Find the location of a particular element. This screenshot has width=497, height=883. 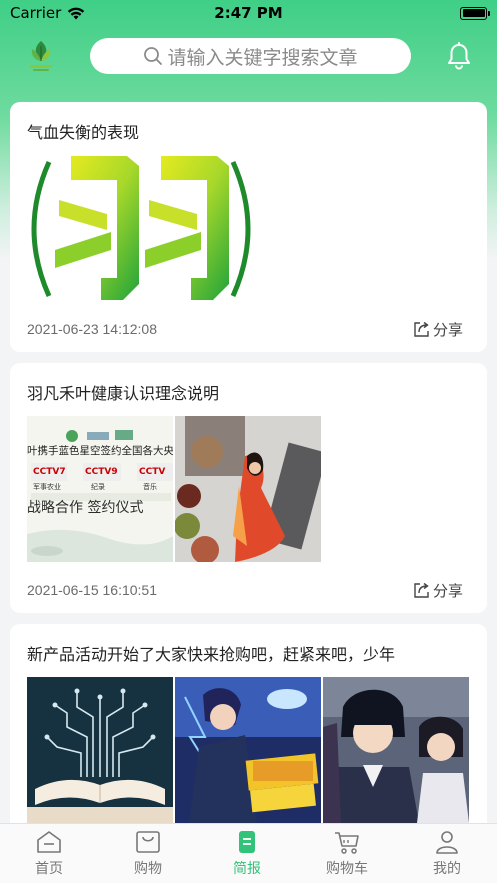

article-title: 气血失衡的表现 is located at coordinates (83, 132).